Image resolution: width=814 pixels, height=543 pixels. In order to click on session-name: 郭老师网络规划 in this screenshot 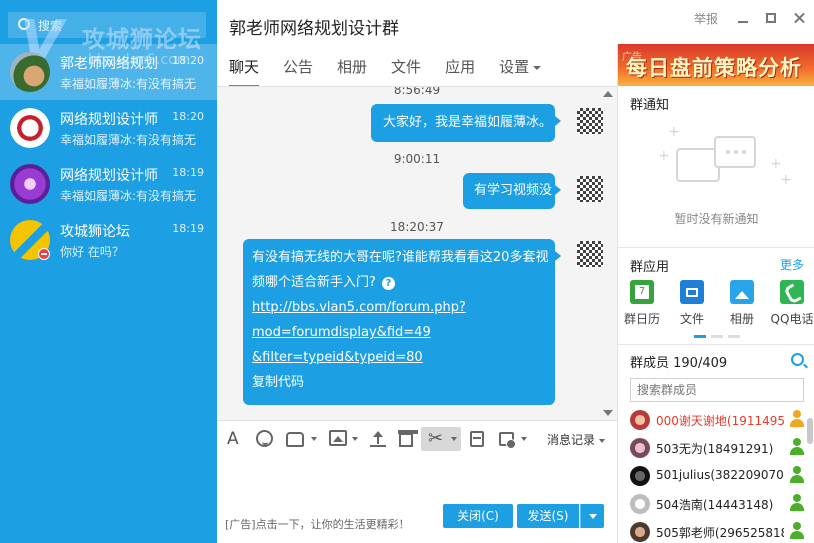, I will do `click(109, 64)`.